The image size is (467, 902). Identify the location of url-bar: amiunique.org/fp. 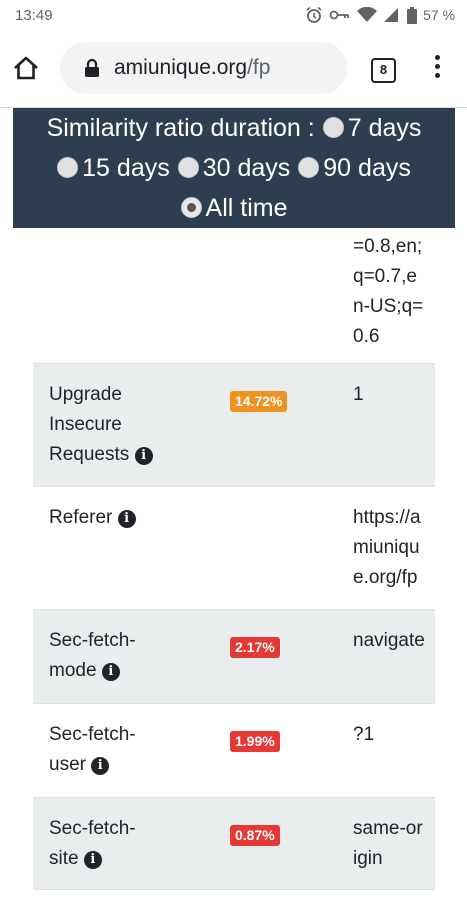
(203, 68).